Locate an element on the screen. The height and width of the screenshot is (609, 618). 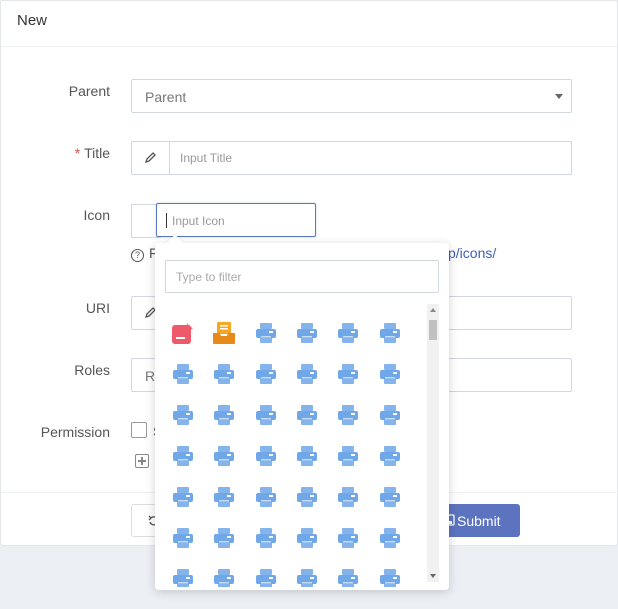
parent-select-value: Parent is located at coordinates (166, 97).